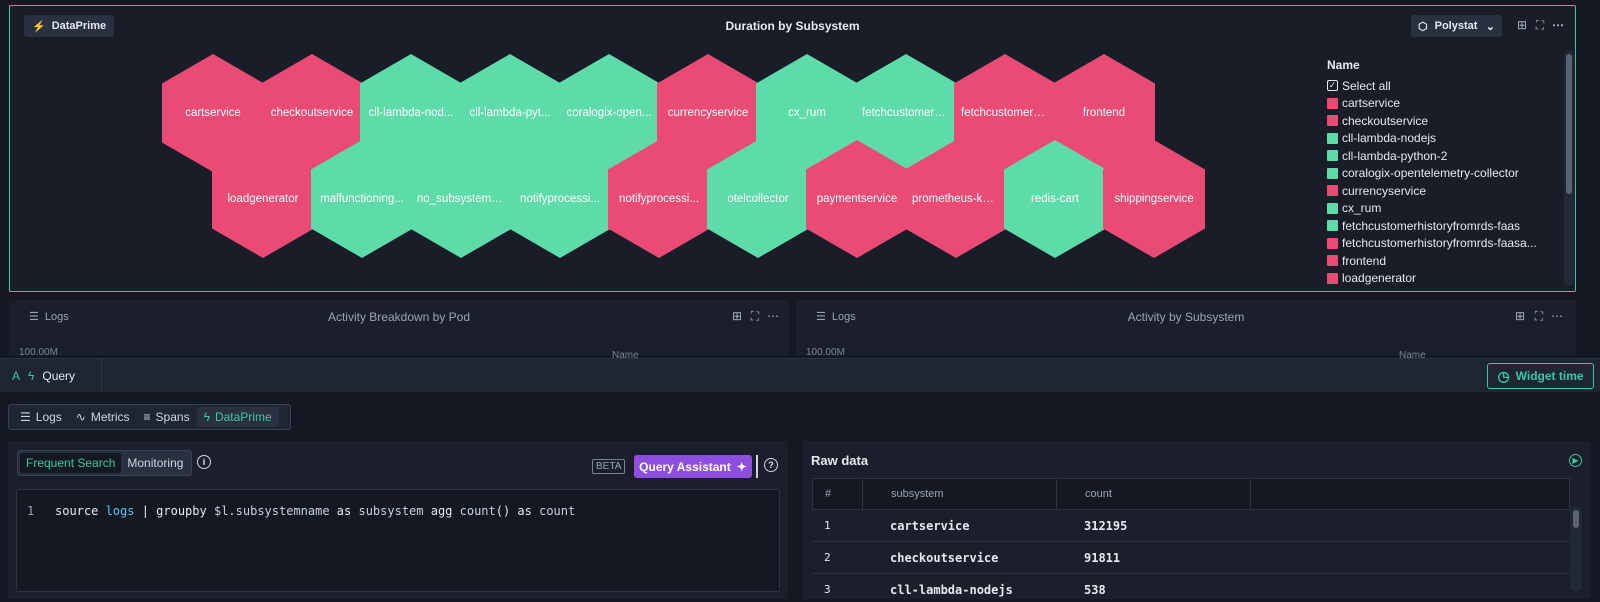  What do you see at coordinates (391, 511) in the screenshot?
I see `query-token: subsystem` at bounding box center [391, 511].